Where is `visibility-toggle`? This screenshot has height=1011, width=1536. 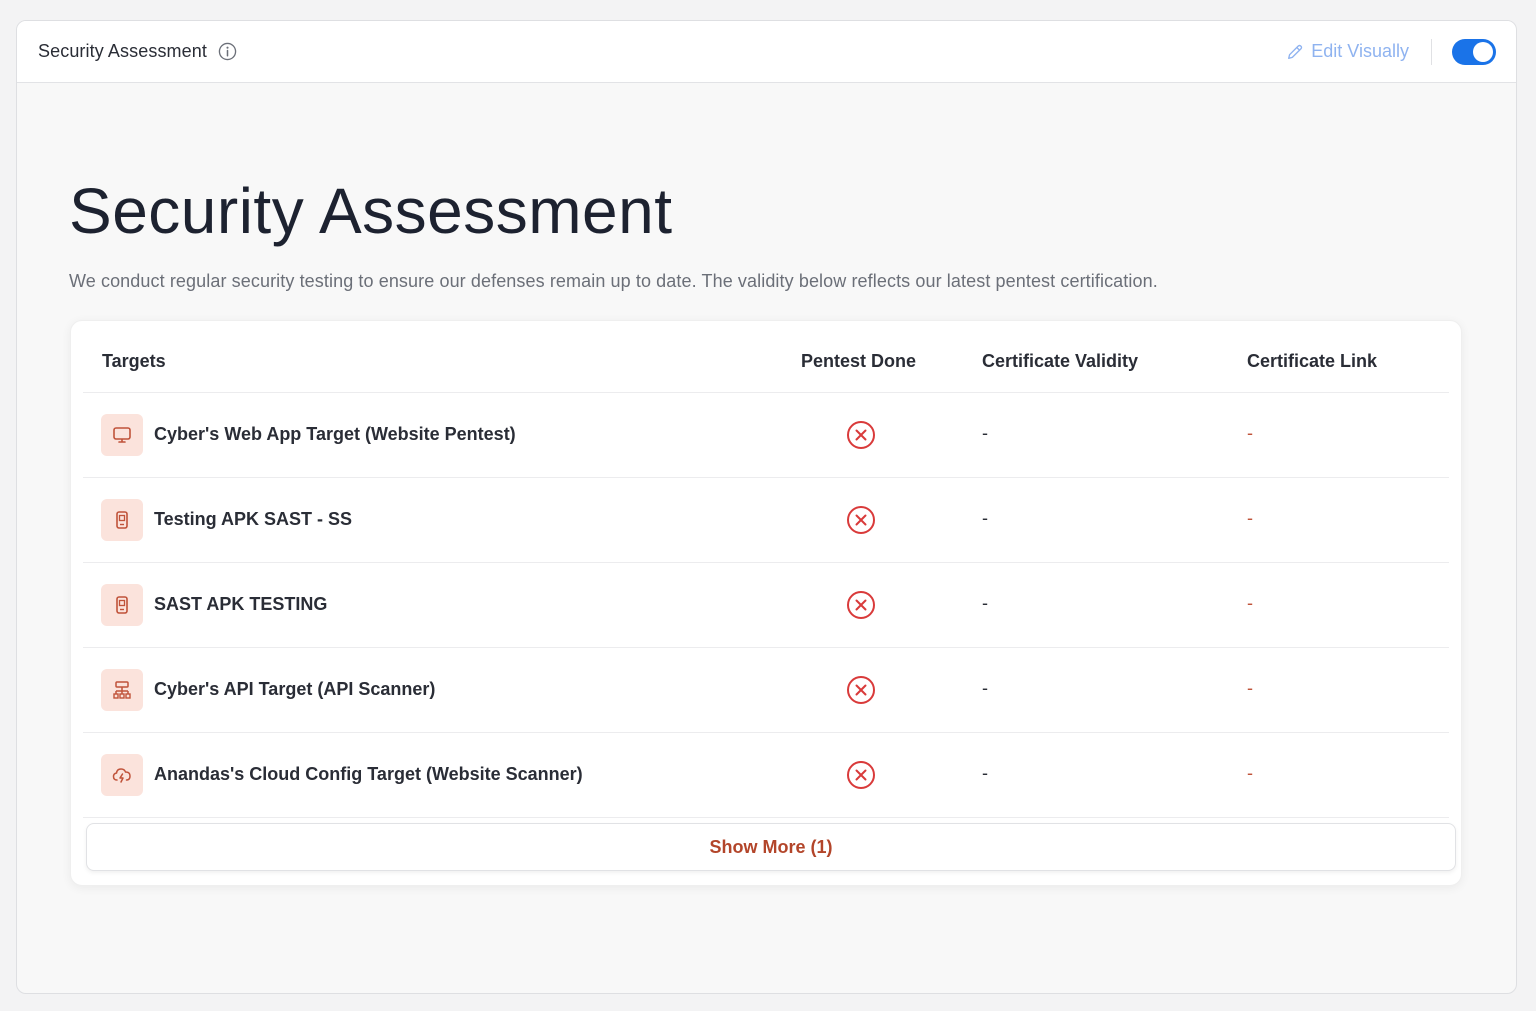
visibility-toggle is located at coordinates (1474, 51).